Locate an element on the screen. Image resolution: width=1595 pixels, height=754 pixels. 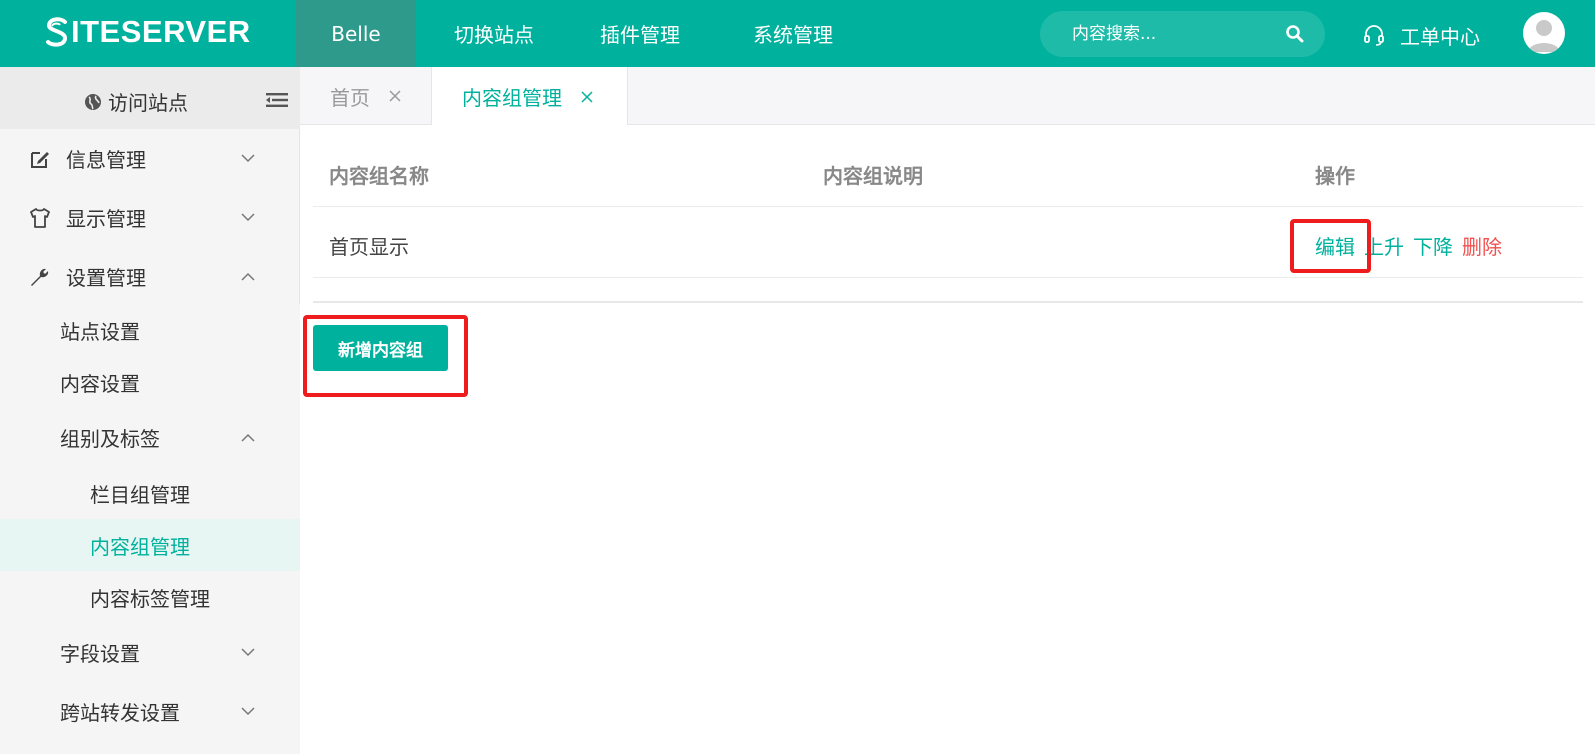
move-down-link: 下降 is located at coordinates (1433, 245).